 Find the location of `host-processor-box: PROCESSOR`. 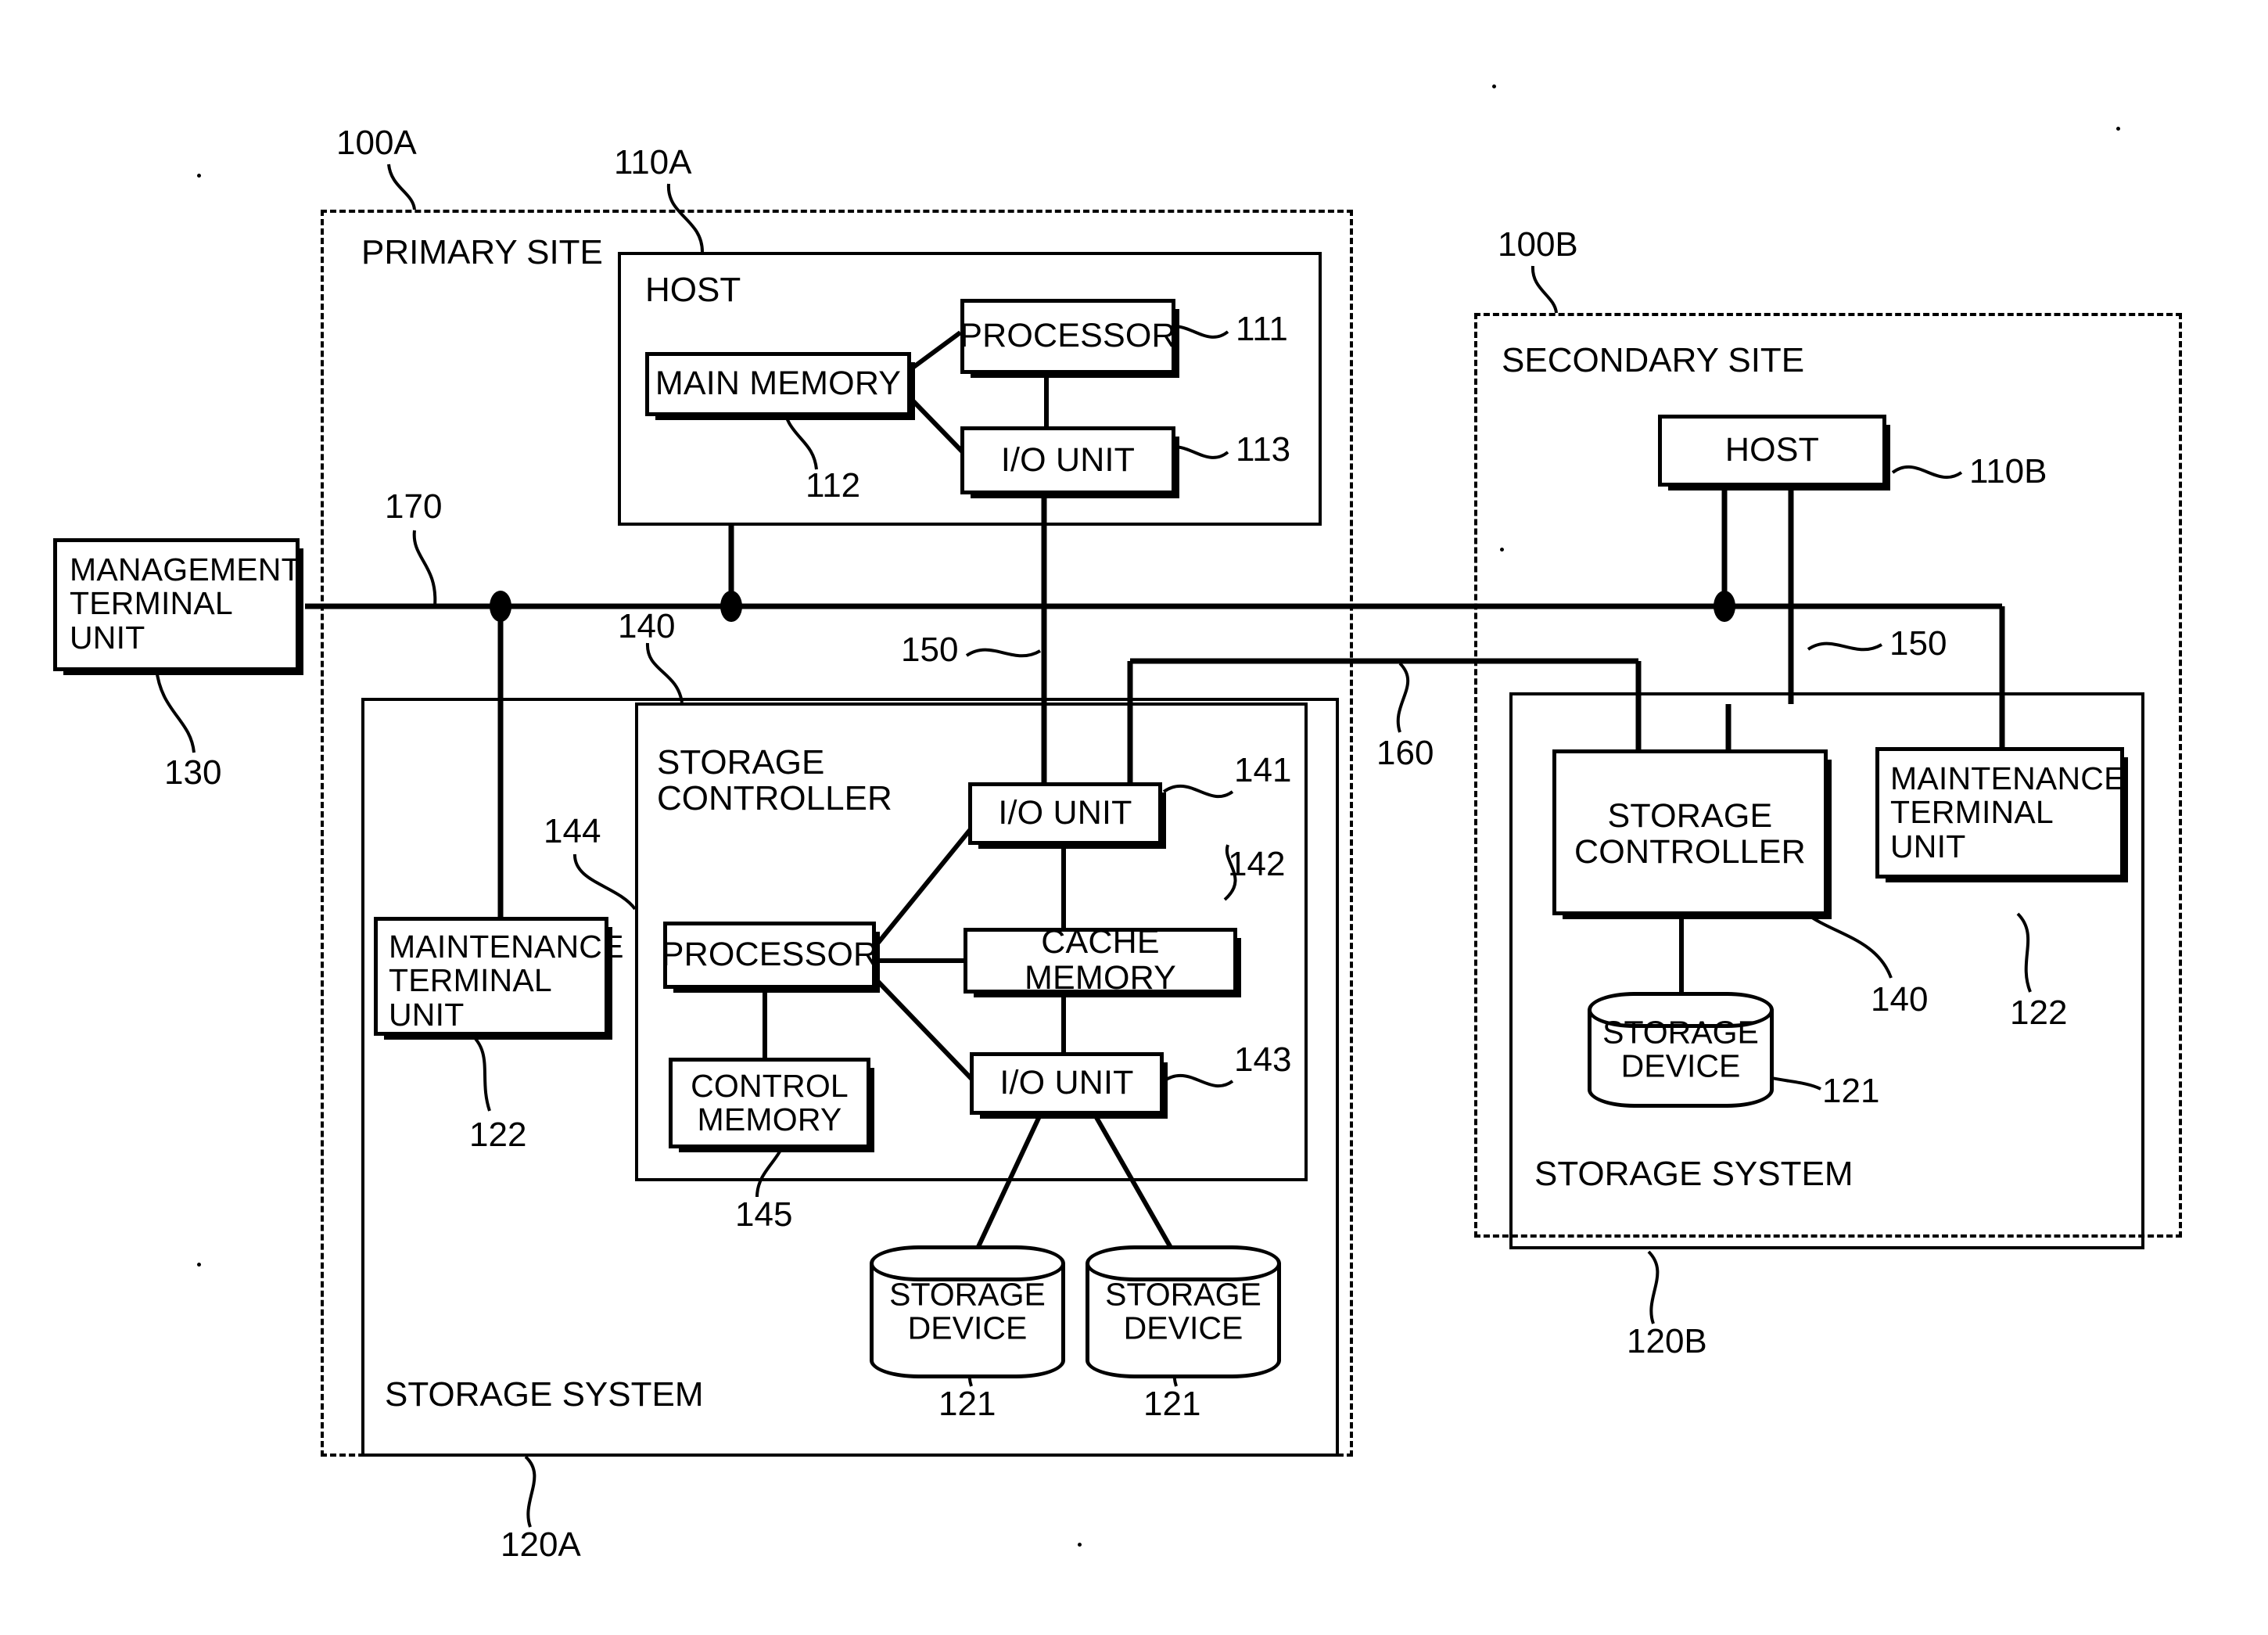

host-processor-box: PROCESSOR is located at coordinates (1068, 336).